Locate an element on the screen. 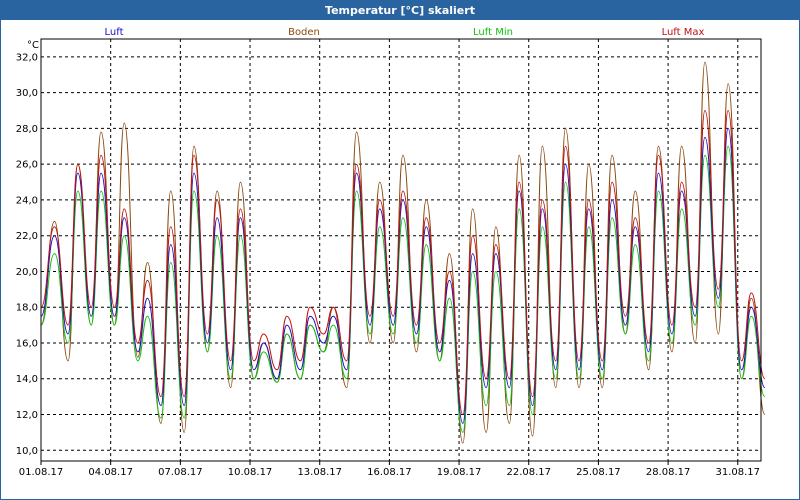  legend-item: Luft Max is located at coordinates (683, 32).